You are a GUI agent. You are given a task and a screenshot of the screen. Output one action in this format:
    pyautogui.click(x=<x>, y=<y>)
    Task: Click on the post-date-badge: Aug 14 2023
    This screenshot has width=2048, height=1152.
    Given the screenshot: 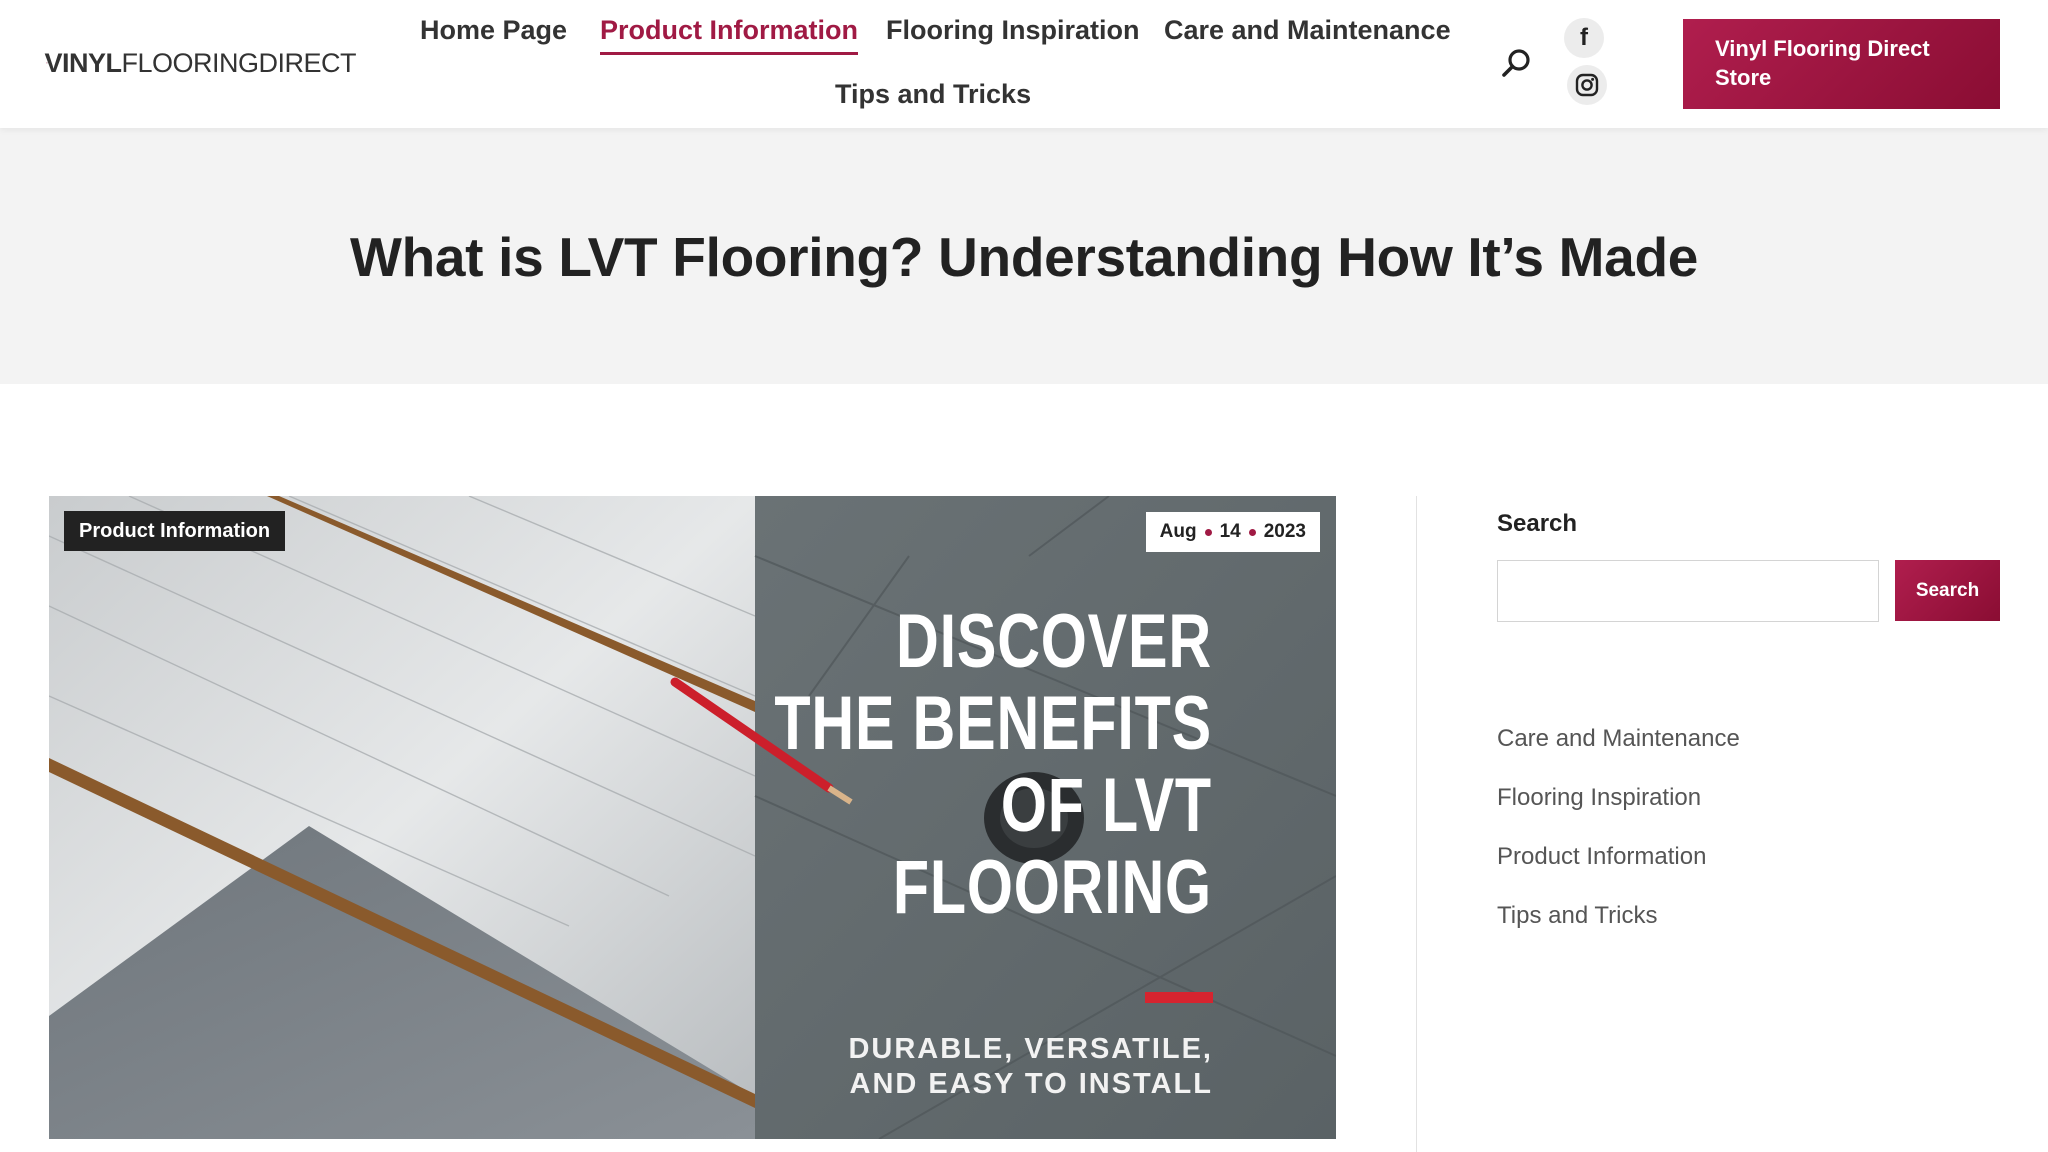 What is the action you would take?
    pyautogui.click(x=1232, y=532)
    